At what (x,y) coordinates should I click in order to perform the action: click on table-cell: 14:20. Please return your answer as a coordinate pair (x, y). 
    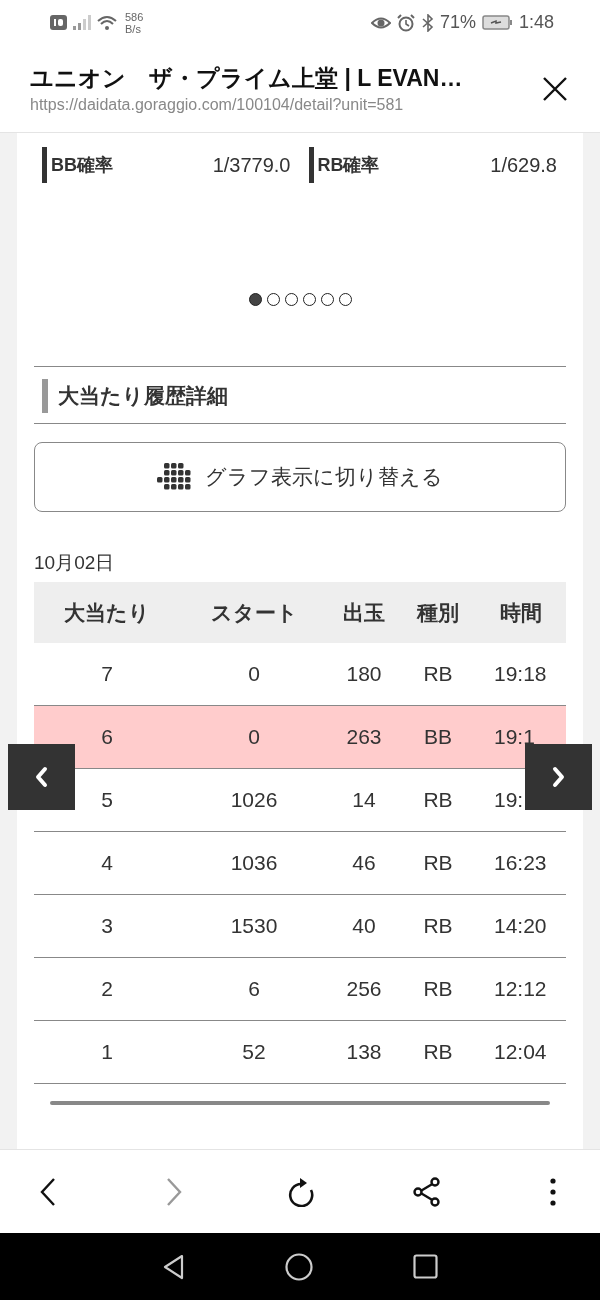
    Looking at the image, I should click on (521, 926).